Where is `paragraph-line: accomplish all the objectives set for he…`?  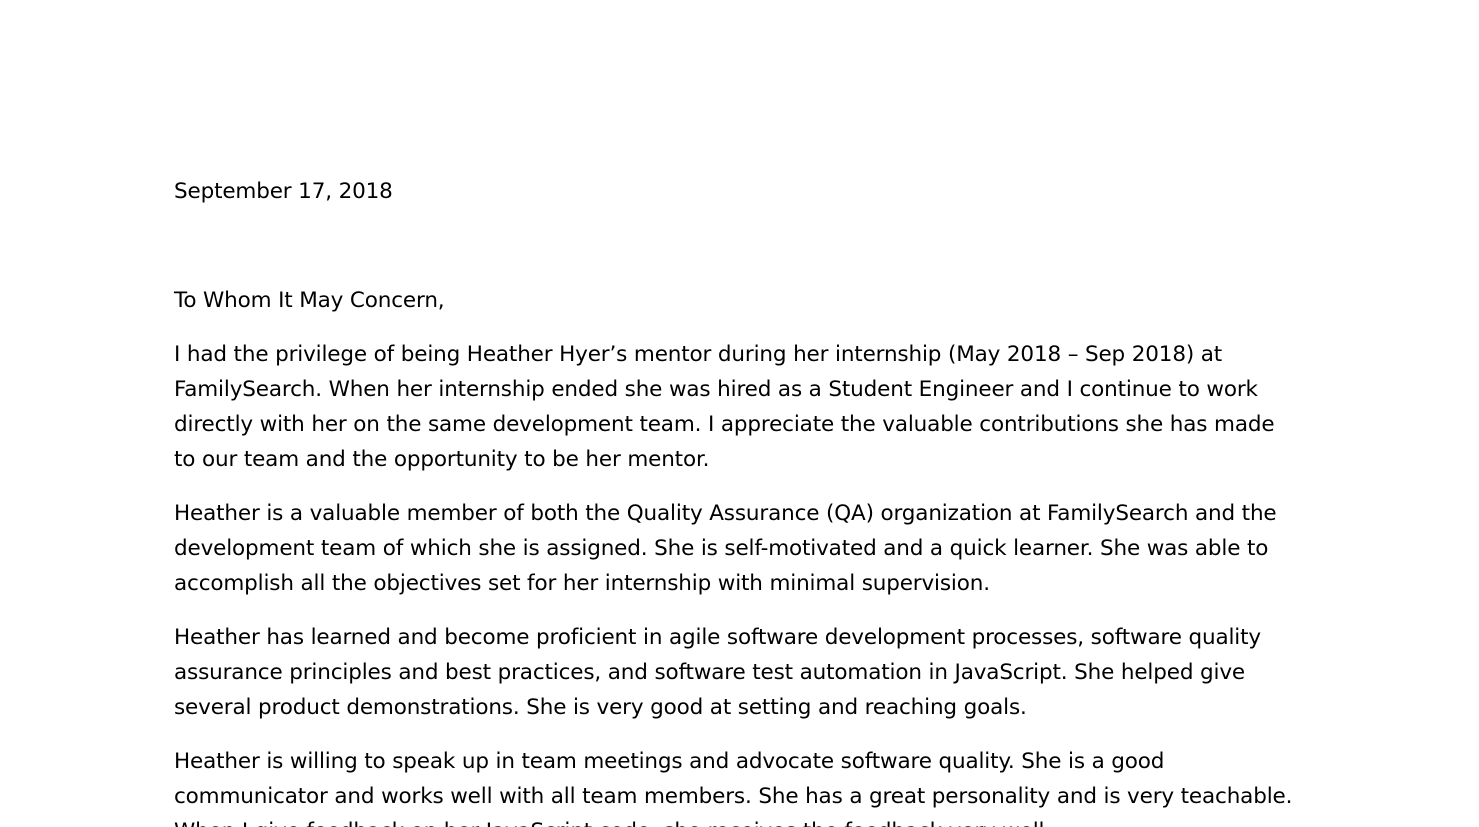 paragraph-line: accomplish all the objectives set for he… is located at coordinates (582, 583).